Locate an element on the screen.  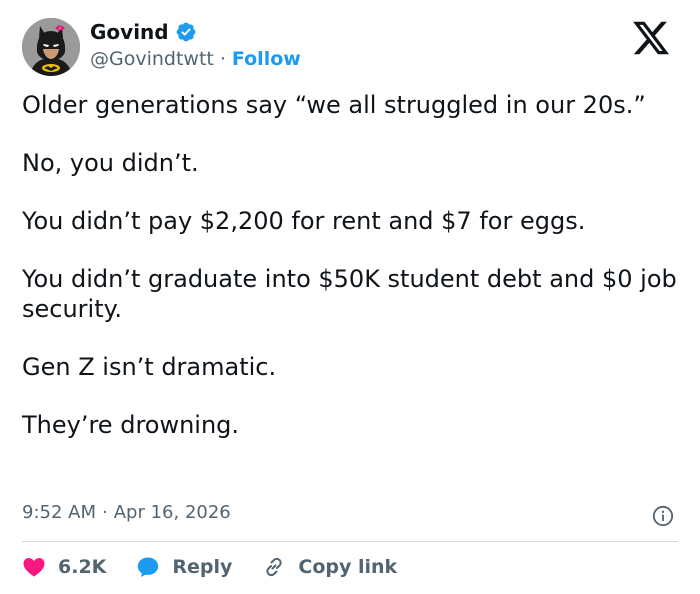
author-name-row: Govind is located at coordinates (143, 32).